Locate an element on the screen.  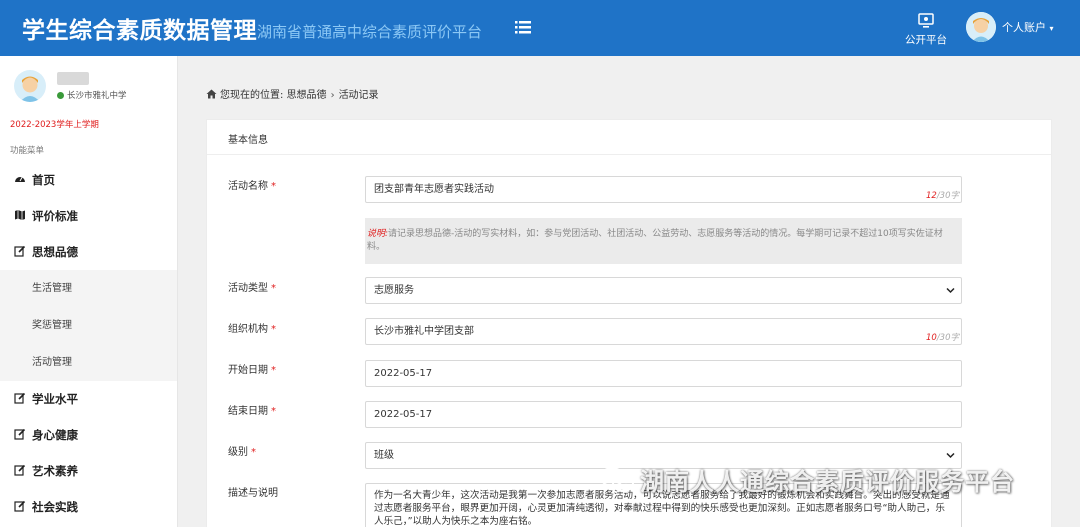
app-title: 学生综合素质数据管理 is located at coordinates (139, 31).